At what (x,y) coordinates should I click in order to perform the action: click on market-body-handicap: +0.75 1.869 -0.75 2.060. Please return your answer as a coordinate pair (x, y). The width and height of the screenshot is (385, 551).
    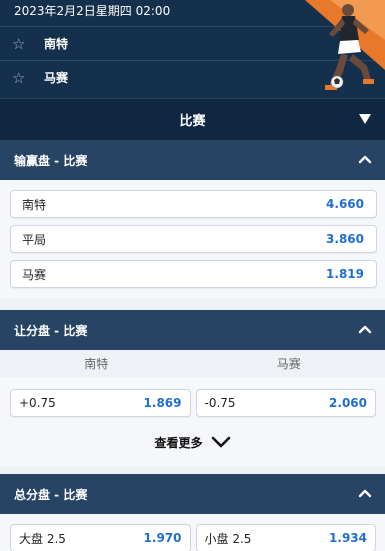
    Looking at the image, I should click on (192, 397).